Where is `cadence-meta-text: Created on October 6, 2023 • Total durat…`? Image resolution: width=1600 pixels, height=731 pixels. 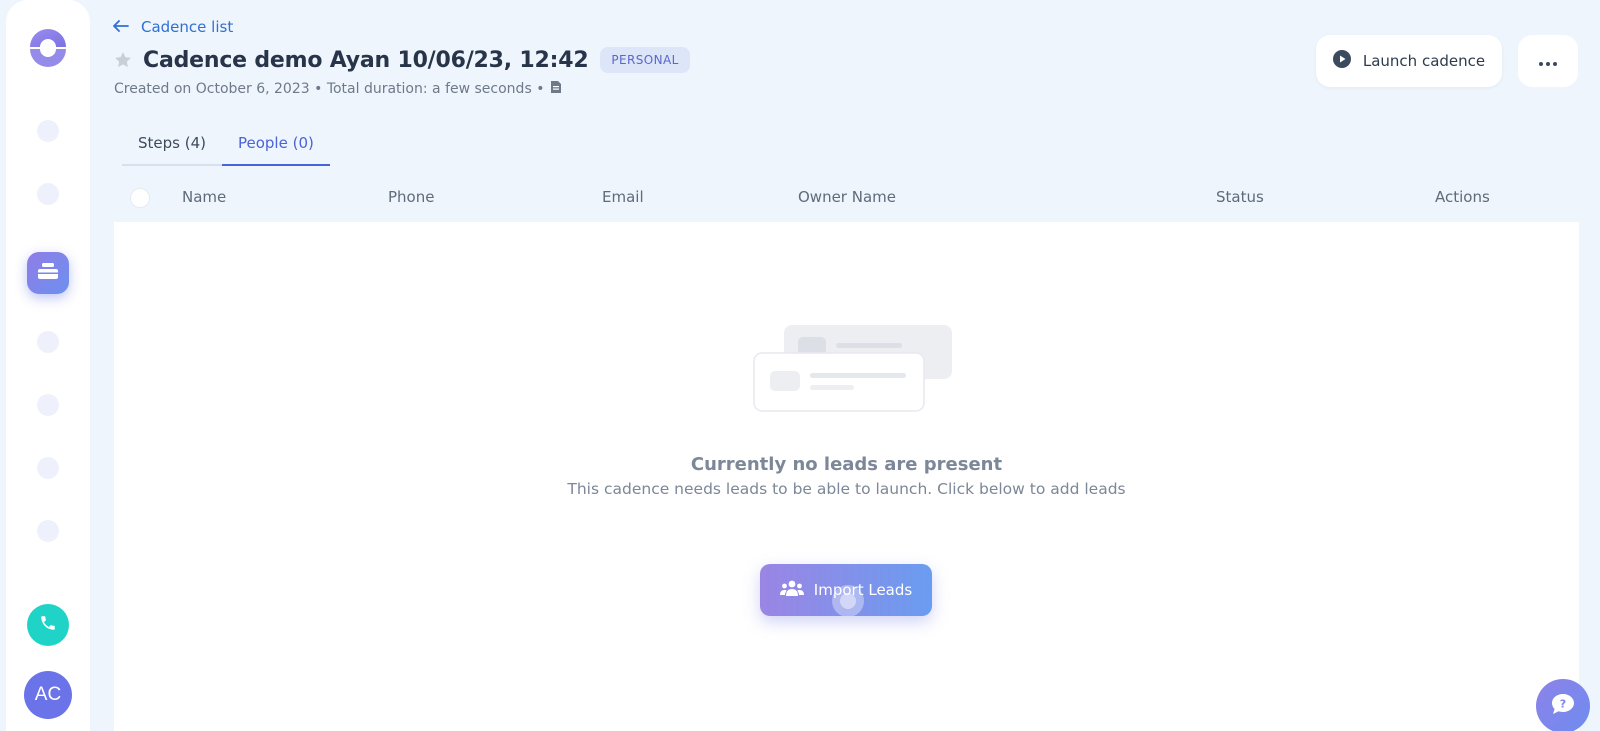 cadence-meta-text: Created on October 6, 2023 • Total durat… is located at coordinates (329, 89).